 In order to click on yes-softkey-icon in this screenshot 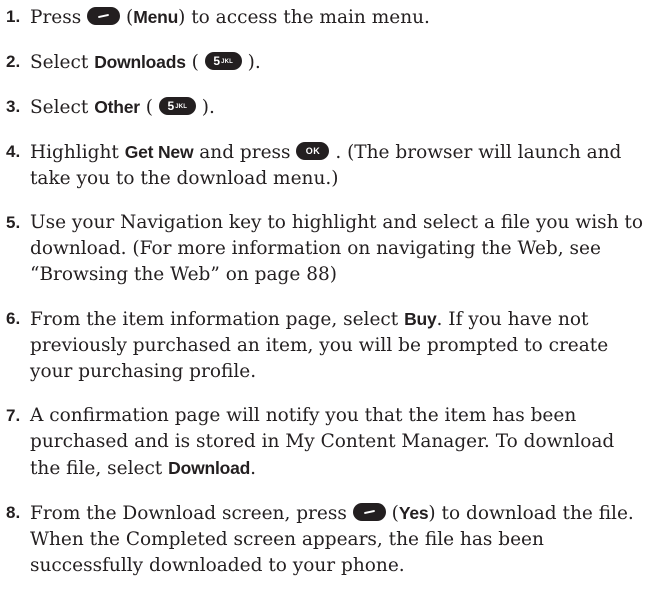, I will do `click(369, 512)`.